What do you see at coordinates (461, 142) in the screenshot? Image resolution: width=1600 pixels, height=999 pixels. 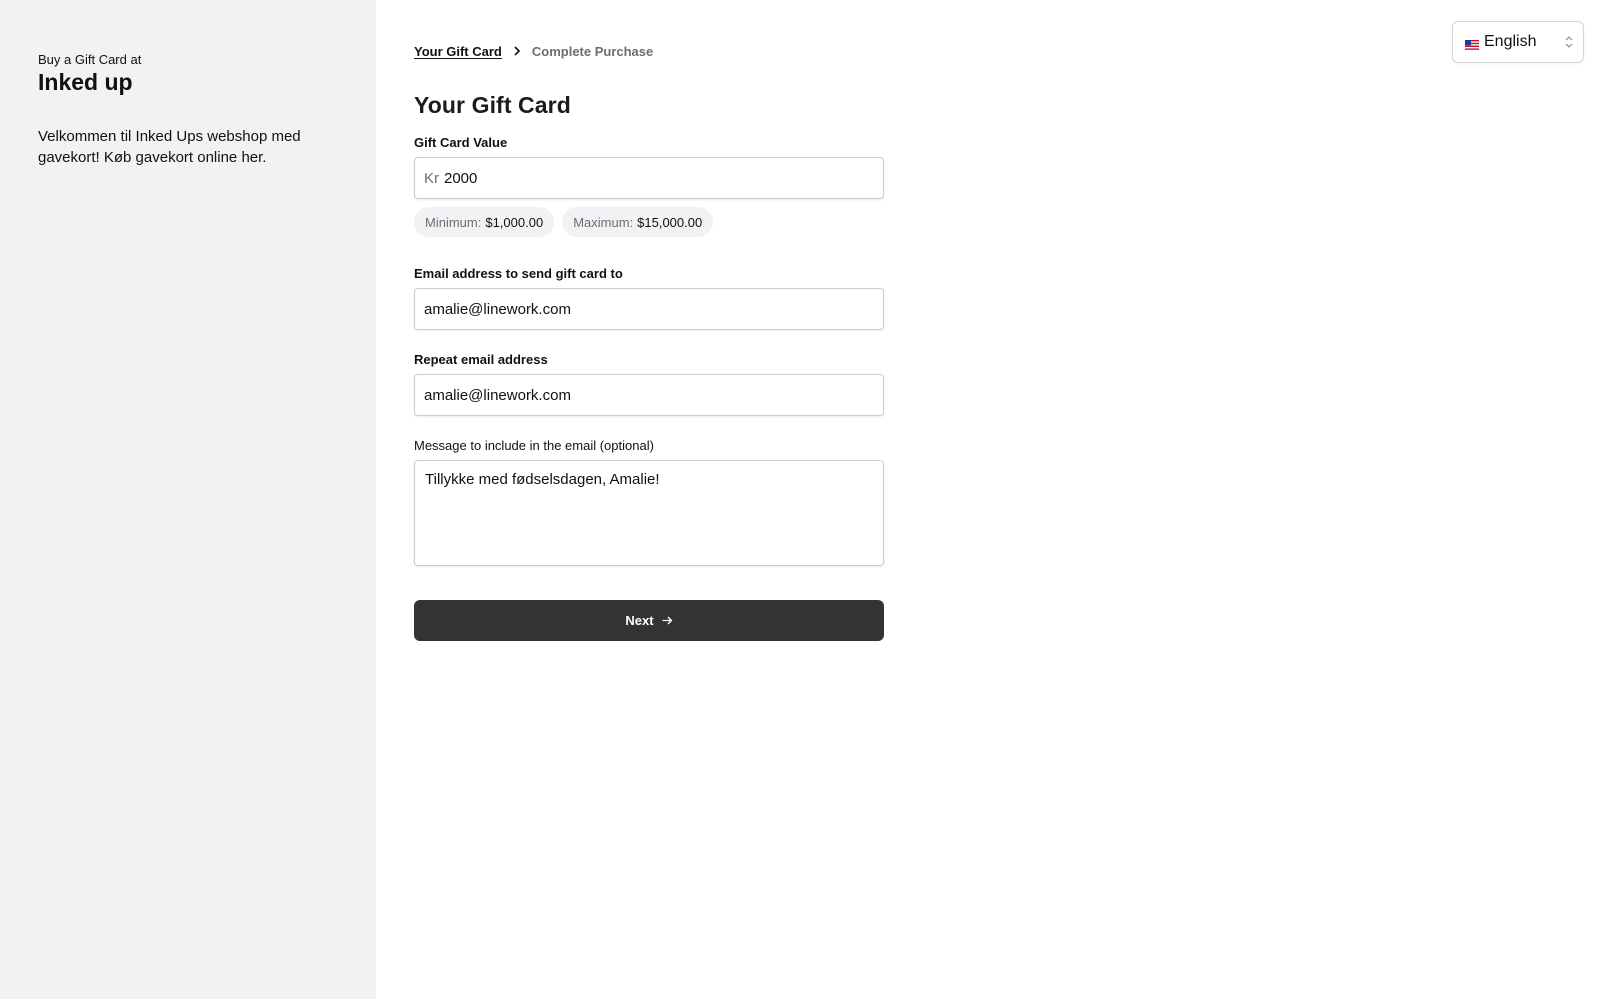 I see `gift-card-value-label: Gift Card Value` at bounding box center [461, 142].